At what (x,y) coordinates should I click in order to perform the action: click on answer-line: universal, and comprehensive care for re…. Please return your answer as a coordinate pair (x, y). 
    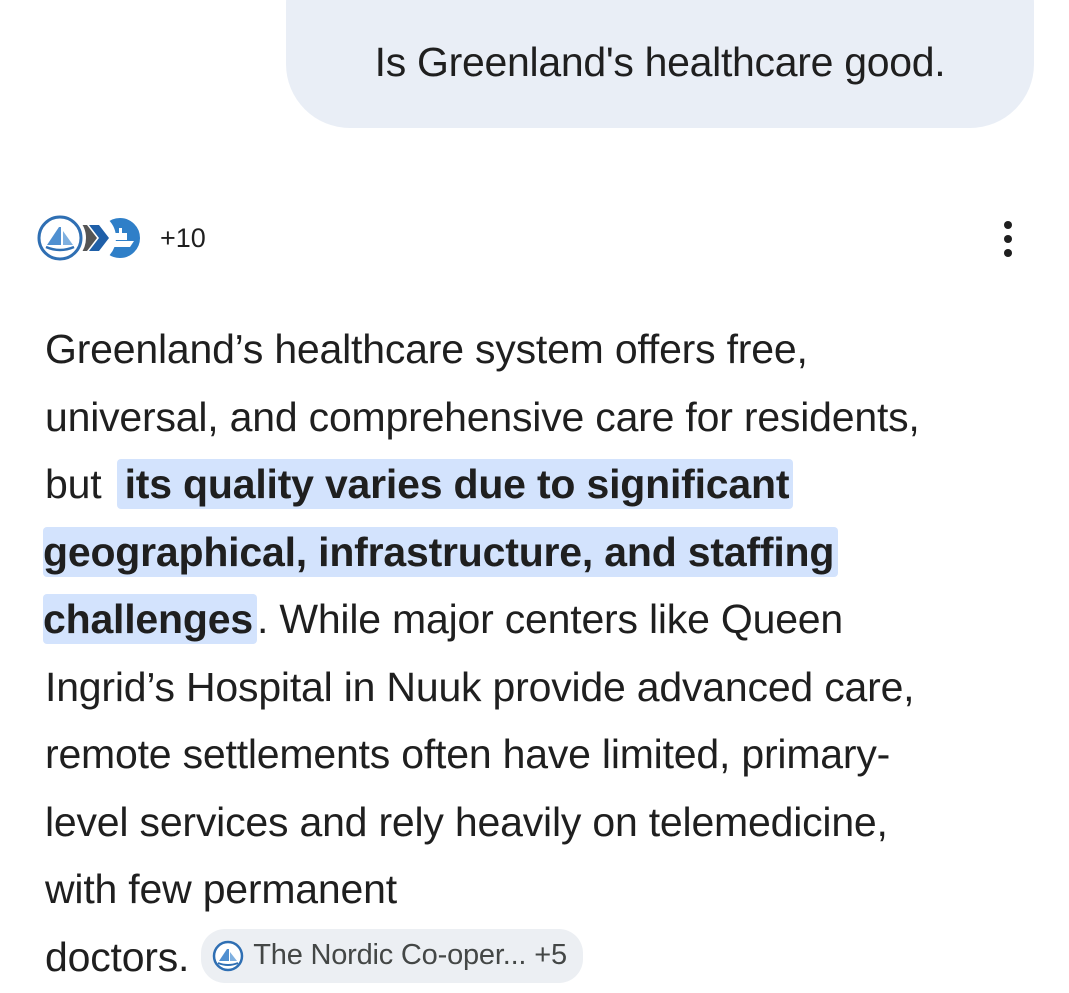
    Looking at the image, I should click on (482, 416).